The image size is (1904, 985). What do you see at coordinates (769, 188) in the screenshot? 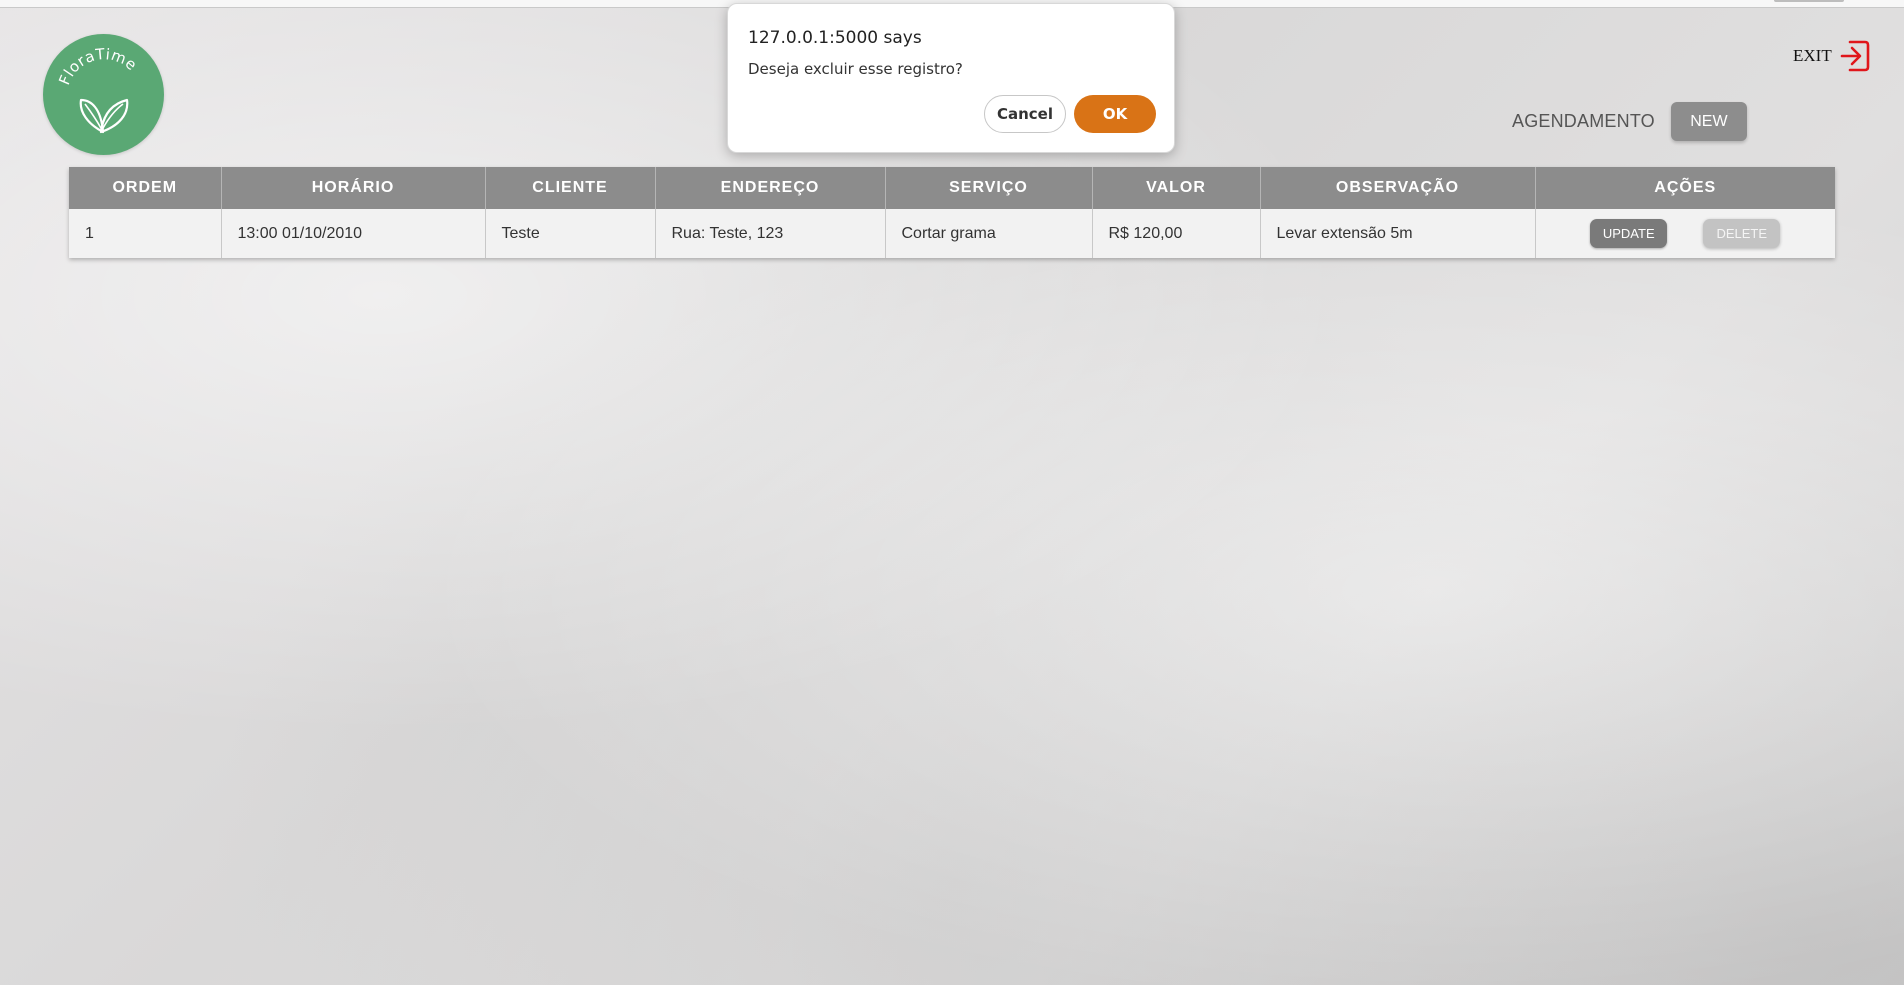
I see `column-header-endereco: ENDEREÇO` at bounding box center [769, 188].